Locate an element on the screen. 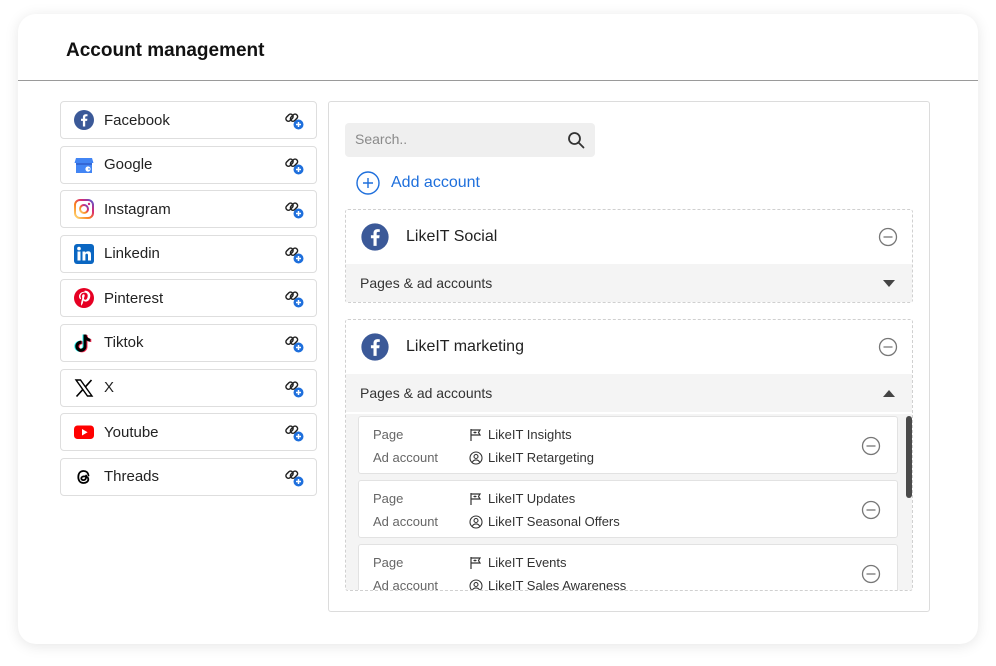  ad-account-row: Ad account LikeIT Seasonal Offers is located at coordinates (496, 521).